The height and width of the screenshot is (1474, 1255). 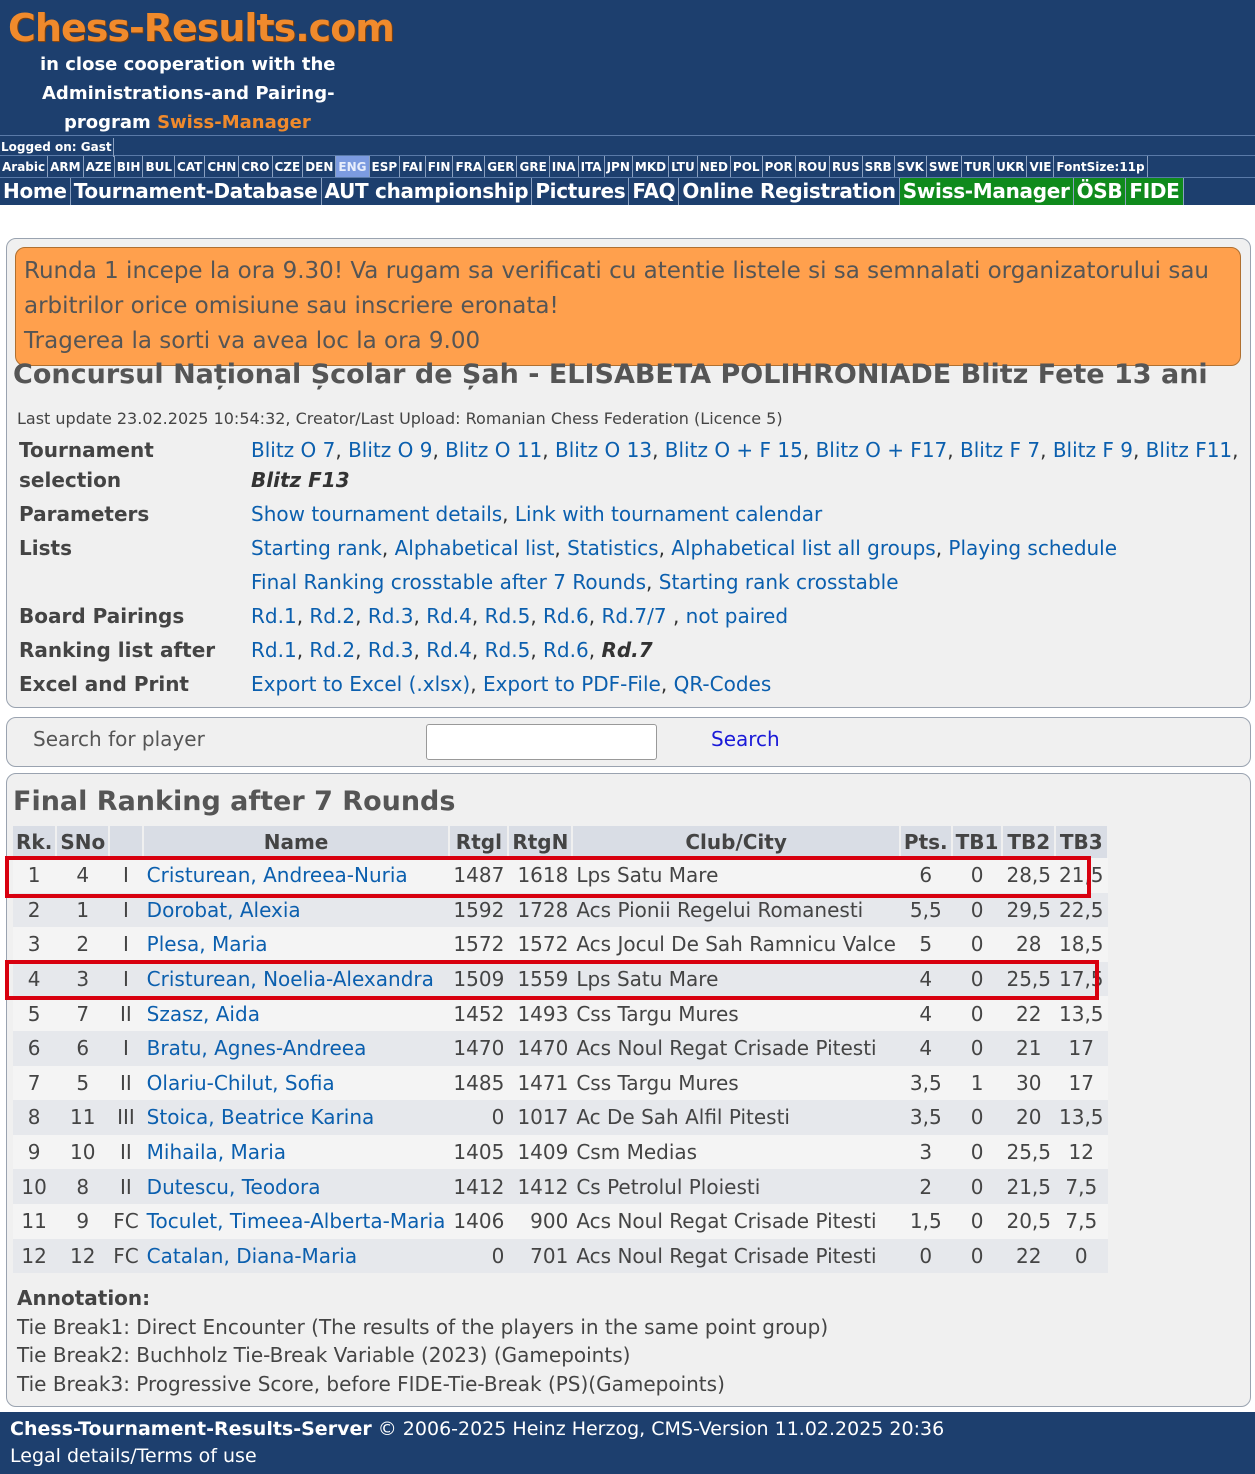 What do you see at coordinates (35, 191) in the screenshot?
I see `menu-item-home: Home` at bounding box center [35, 191].